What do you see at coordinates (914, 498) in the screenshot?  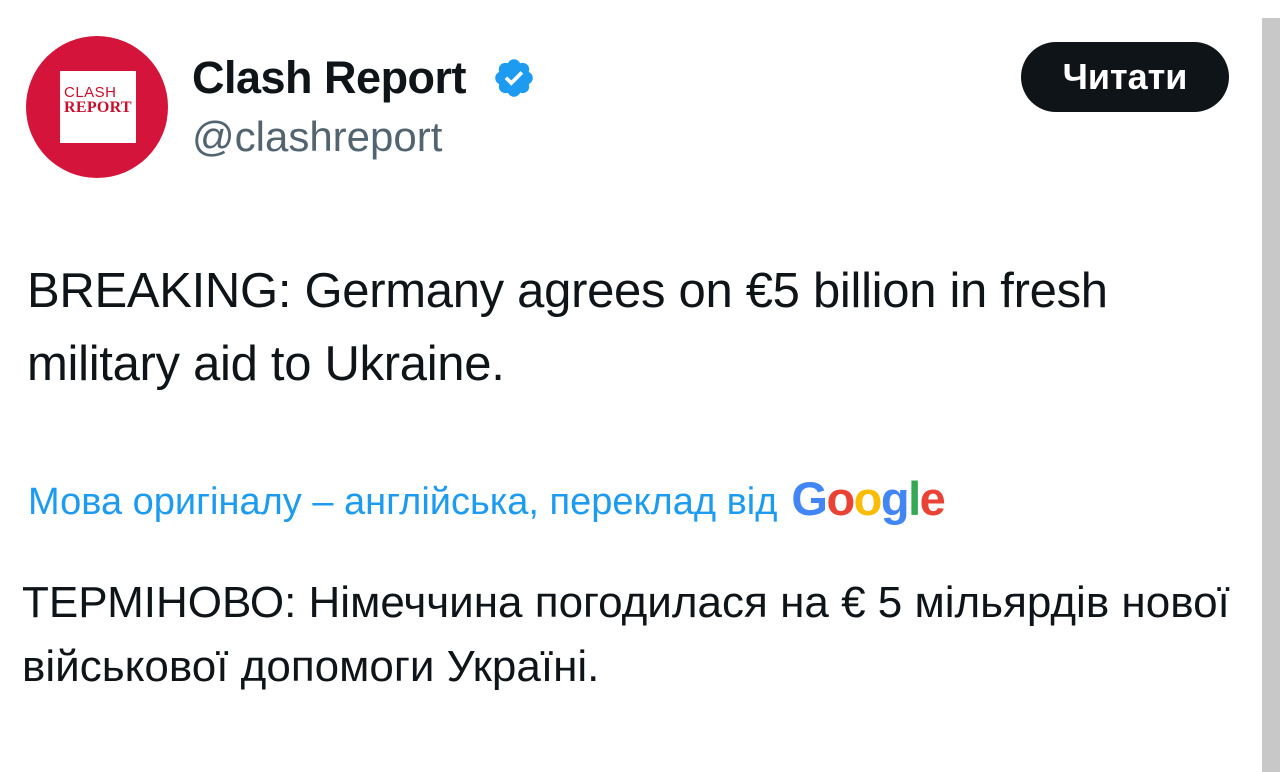 I see `google-logo-letter: l` at bounding box center [914, 498].